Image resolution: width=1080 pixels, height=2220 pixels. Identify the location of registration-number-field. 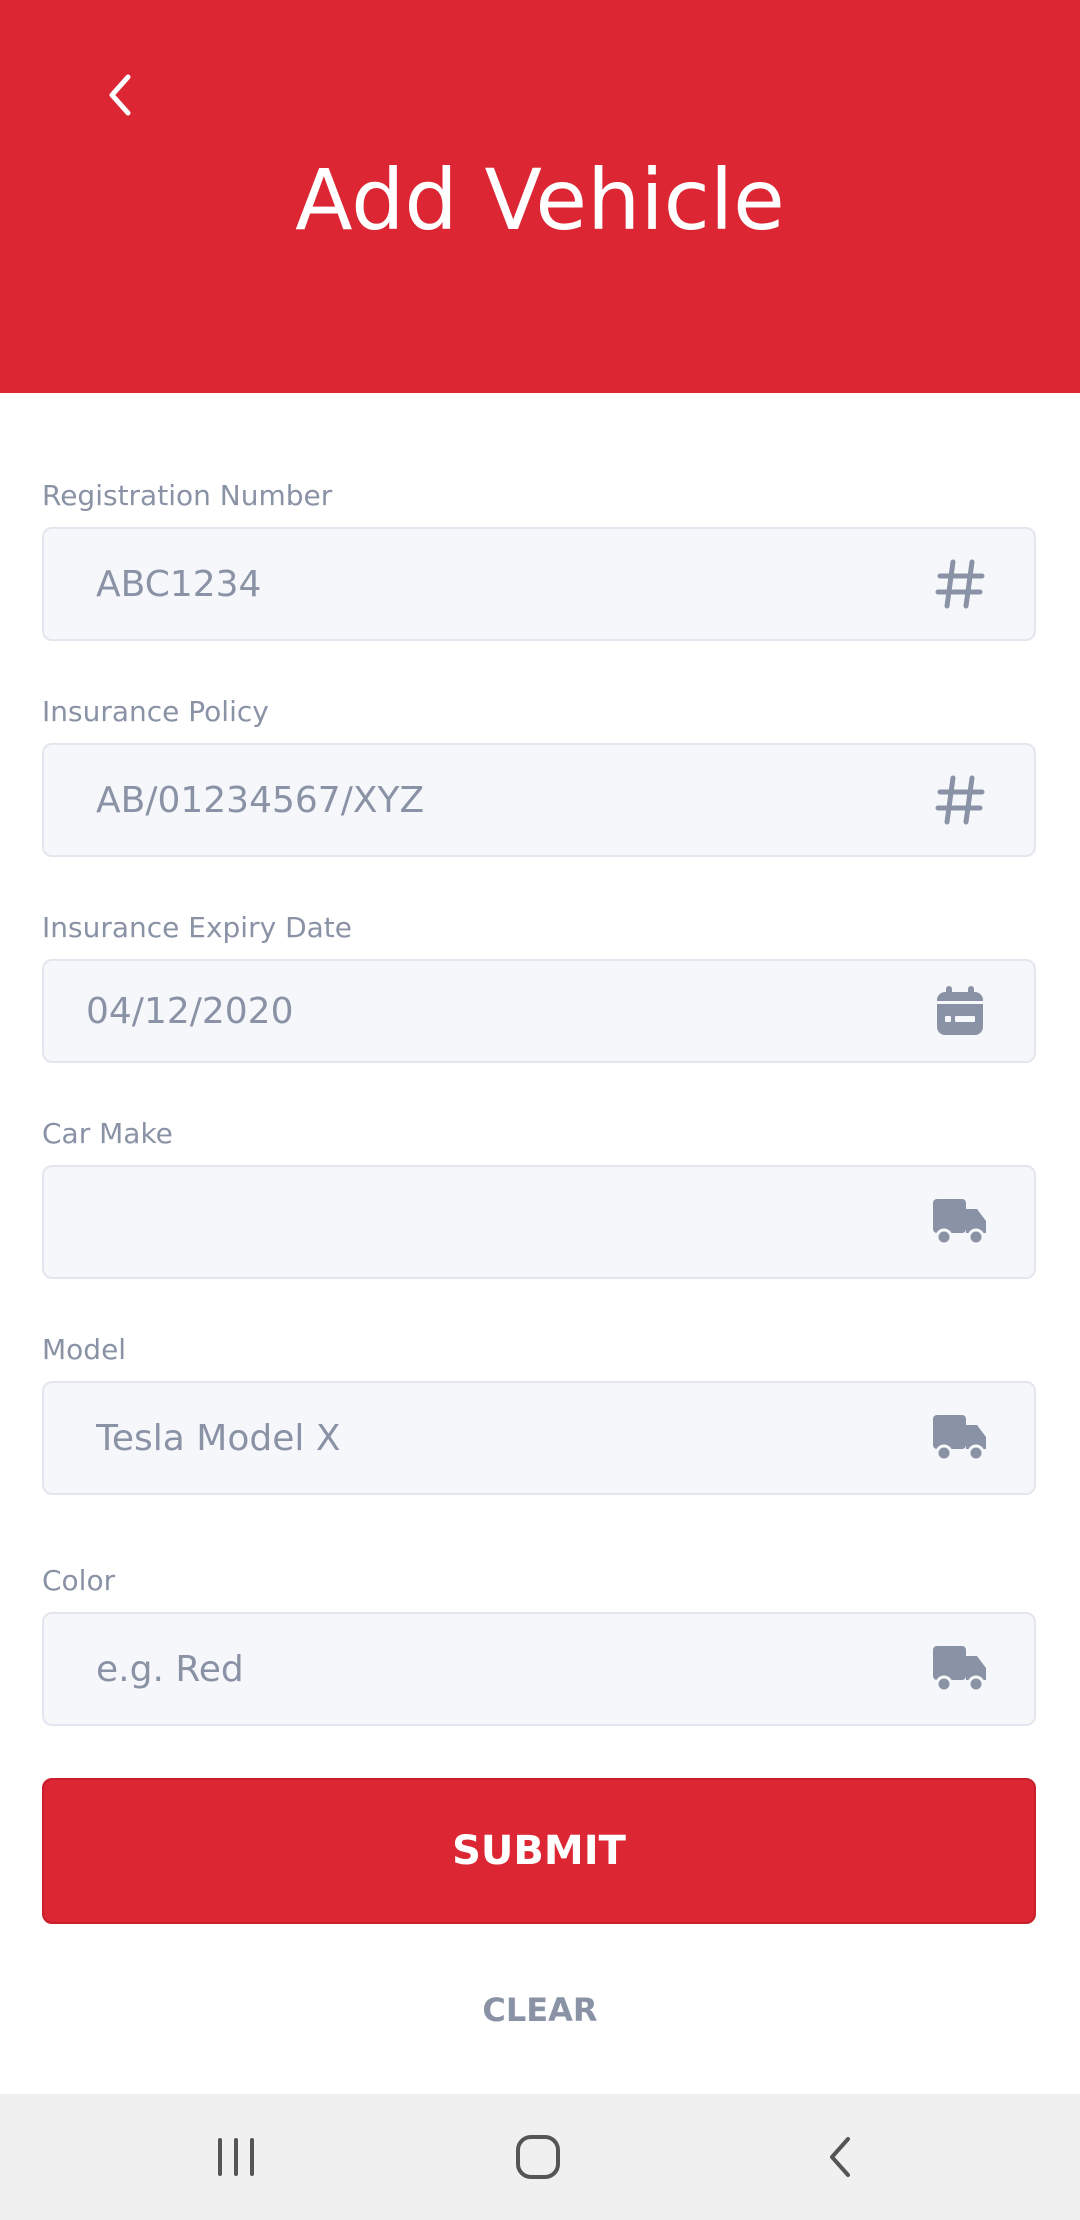
(539, 584).